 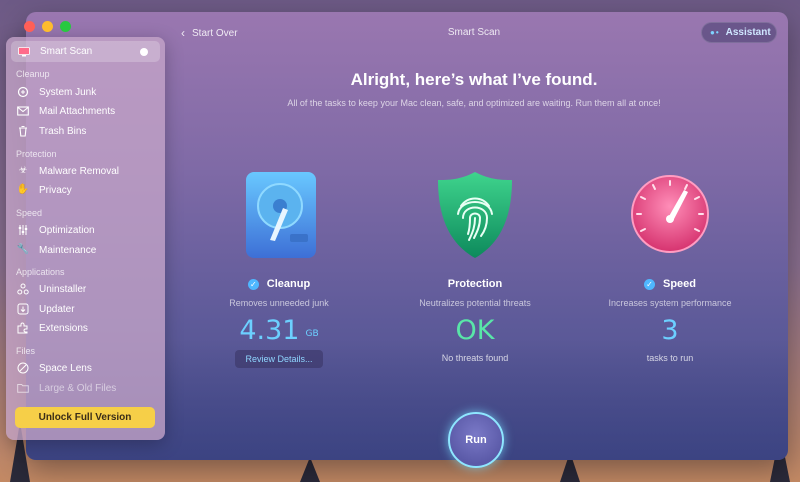 What do you see at coordinates (475, 214) in the screenshot?
I see `shield-fingerprint-icon` at bounding box center [475, 214].